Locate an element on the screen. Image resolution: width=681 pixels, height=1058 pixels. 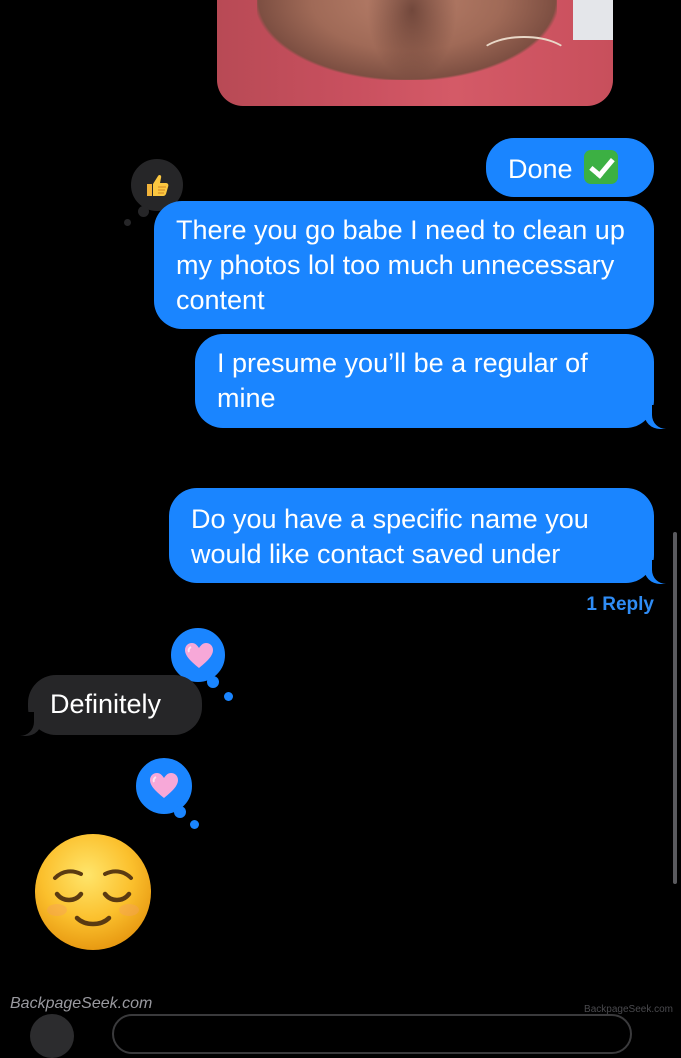
message-bubble-received: Definitely is located at coordinates (115, 705).